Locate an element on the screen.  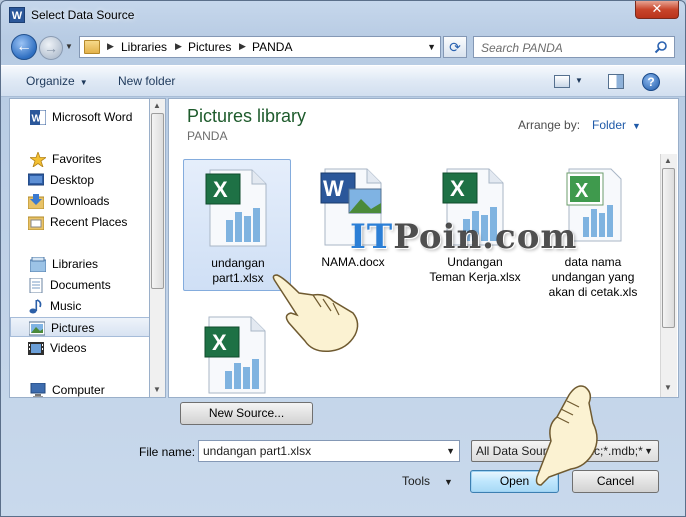
sidebar-item-computer: Computer is located at coordinates (80, 388).